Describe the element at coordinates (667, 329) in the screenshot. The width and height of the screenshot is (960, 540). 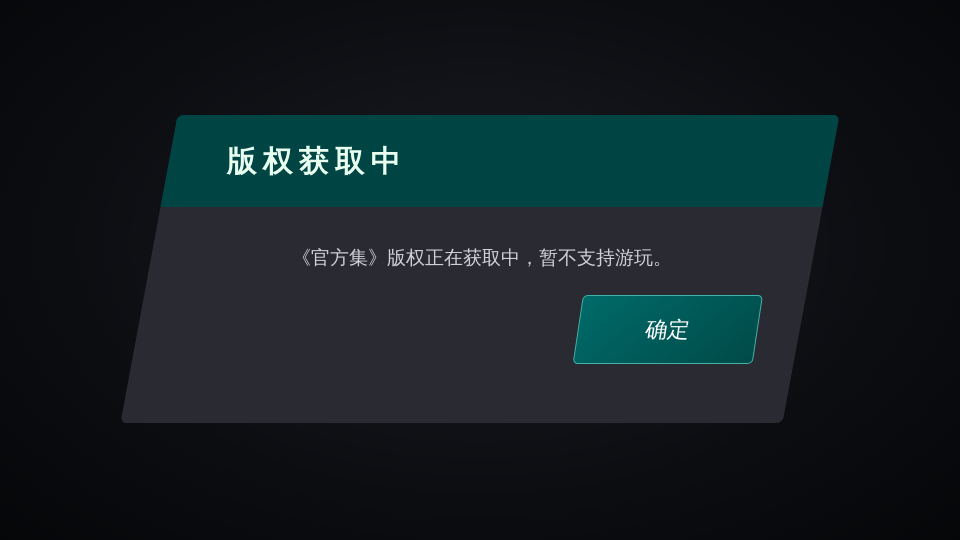
I see `confirm-button: 确定` at that location.